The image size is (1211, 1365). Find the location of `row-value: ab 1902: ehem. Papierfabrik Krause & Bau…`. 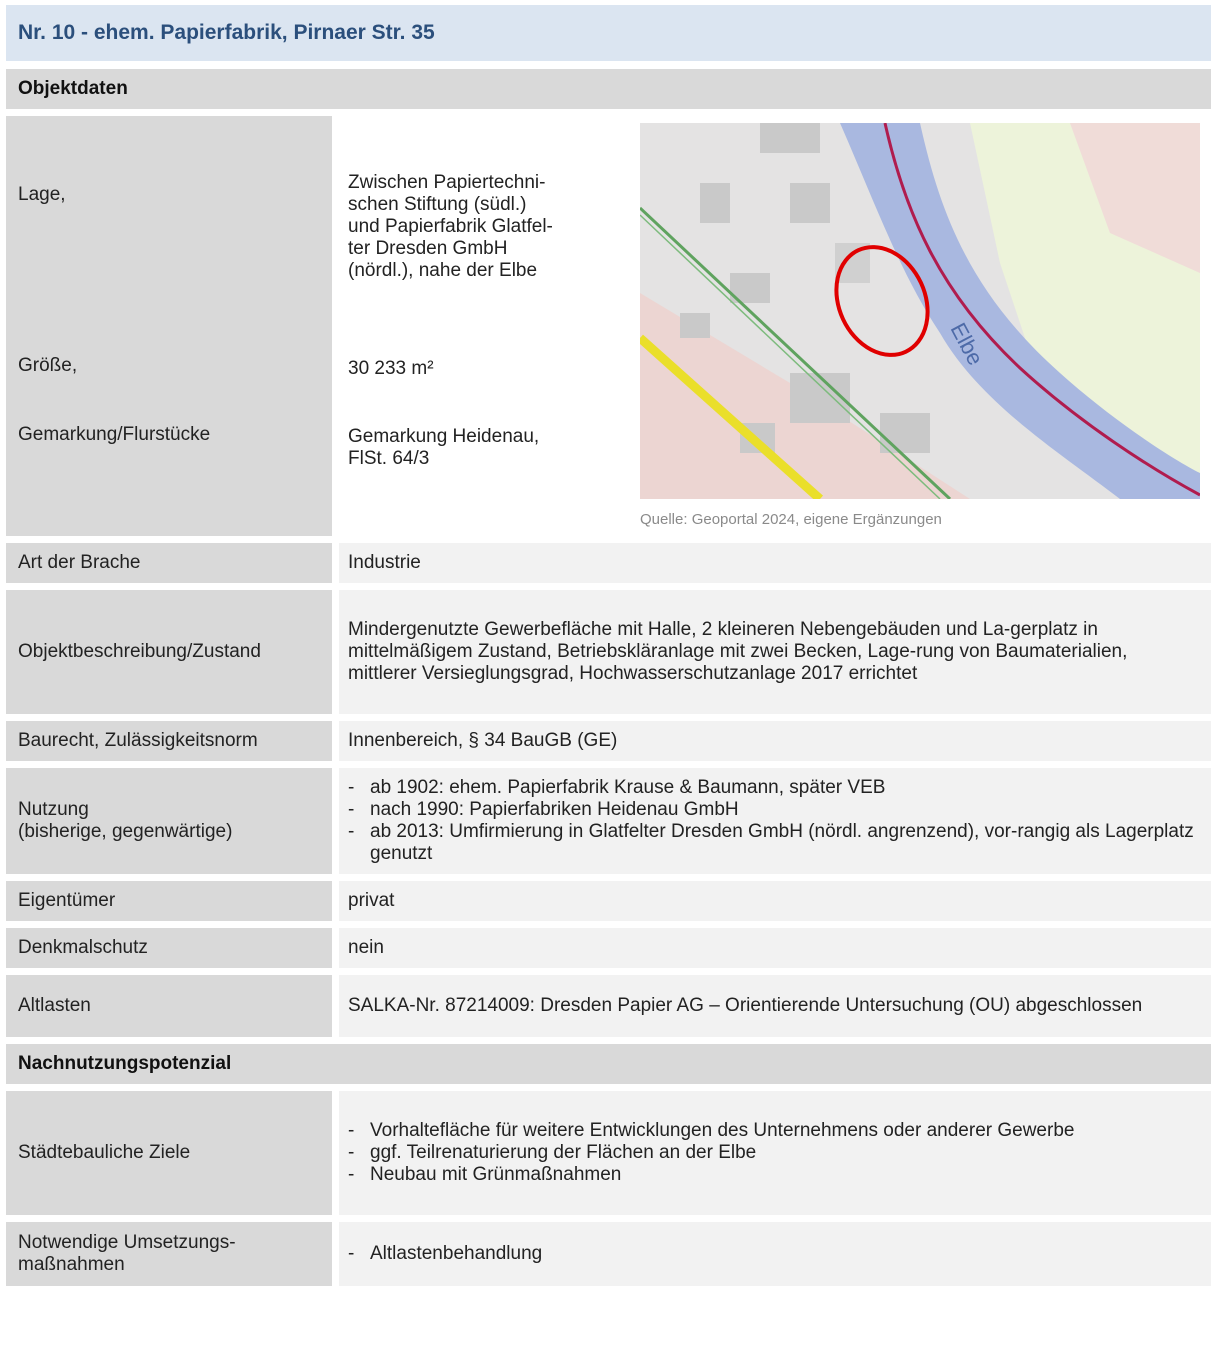

row-value: ab 1902: ehem. Papierfabrik Krause & Bau… is located at coordinates (775, 821).